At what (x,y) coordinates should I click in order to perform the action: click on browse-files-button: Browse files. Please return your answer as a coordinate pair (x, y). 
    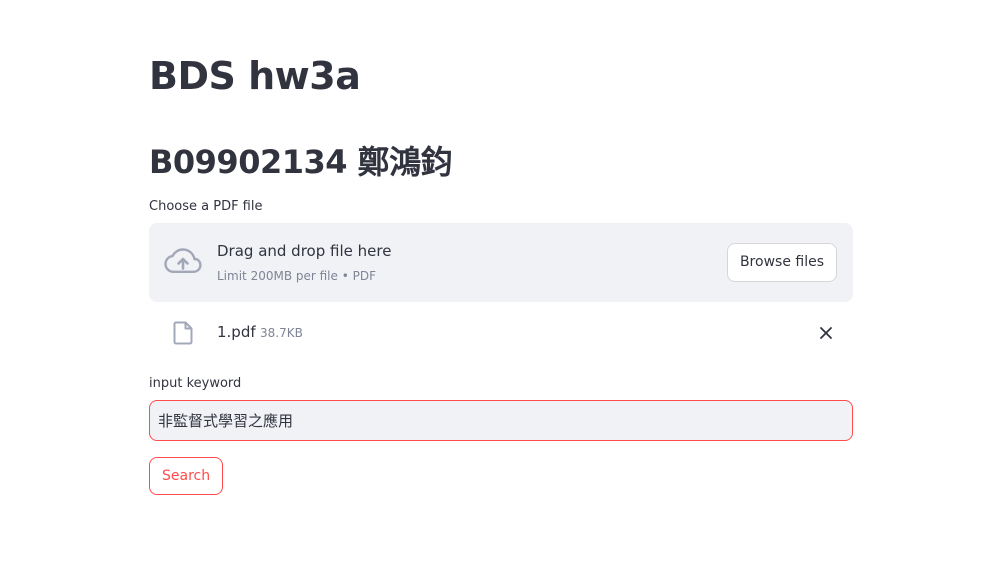
    Looking at the image, I should click on (781, 262).